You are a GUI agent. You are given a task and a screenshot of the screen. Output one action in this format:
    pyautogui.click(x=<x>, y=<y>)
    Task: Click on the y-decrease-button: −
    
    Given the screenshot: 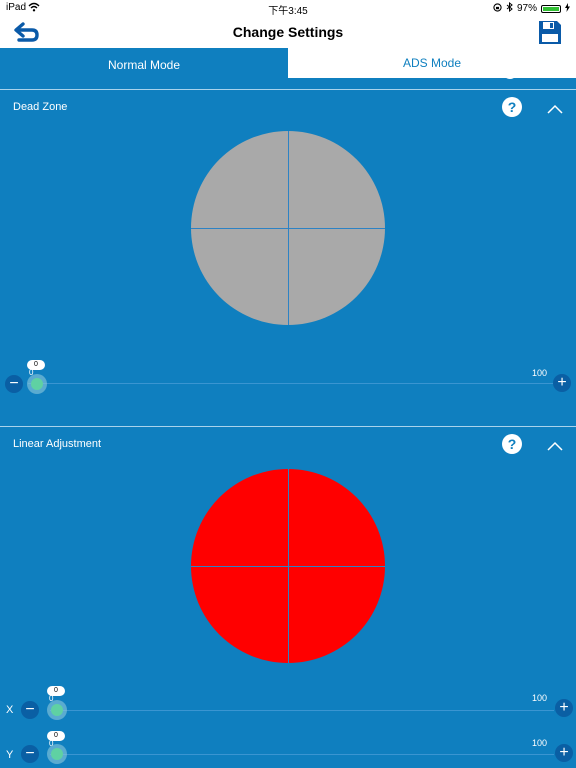 What is the action you would take?
    pyautogui.click(x=30, y=754)
    